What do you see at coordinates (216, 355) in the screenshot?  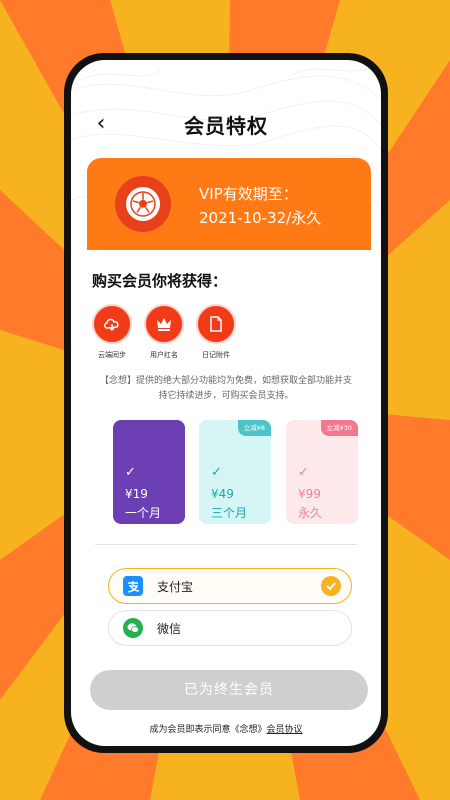 I see `benefit-label: 日记附件` at bounding box center [216, 355].